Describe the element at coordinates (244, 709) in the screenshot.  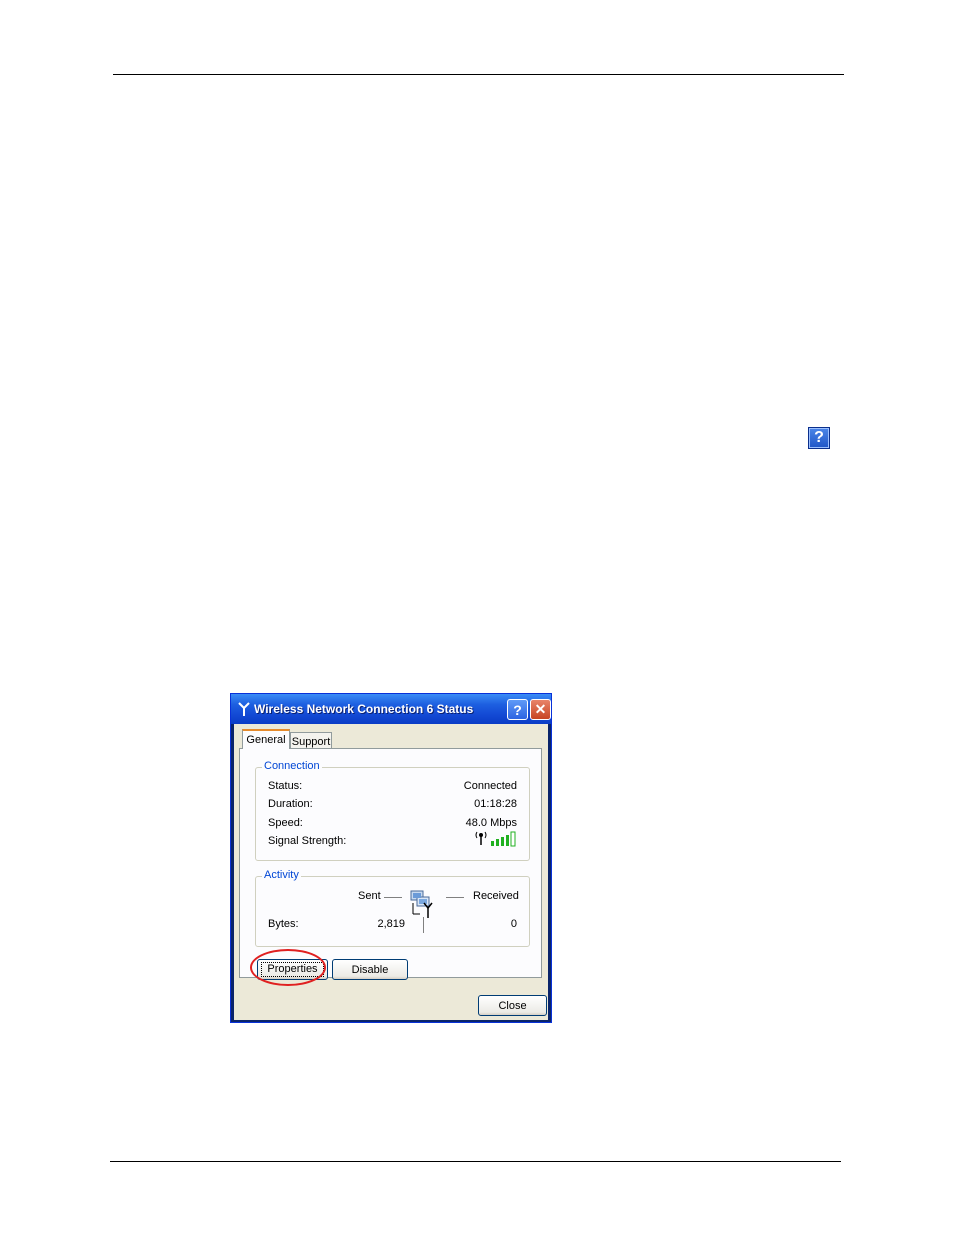
I see `wireless-antenna-icon` at that location.